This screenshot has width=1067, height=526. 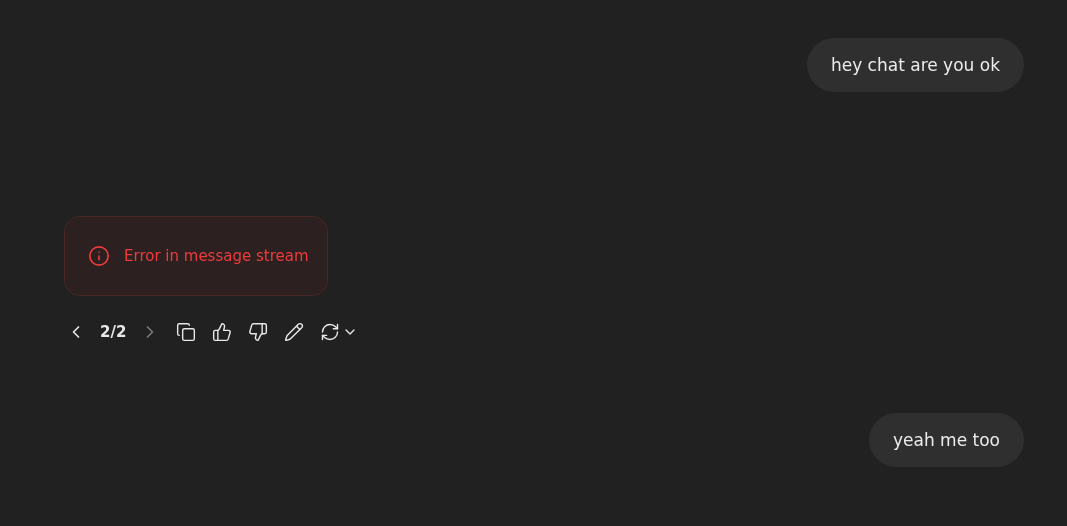 What do you see at coordinates (330, 332) in the screenshot?
I see `refresh-icon` at bounding box center [330, 332].